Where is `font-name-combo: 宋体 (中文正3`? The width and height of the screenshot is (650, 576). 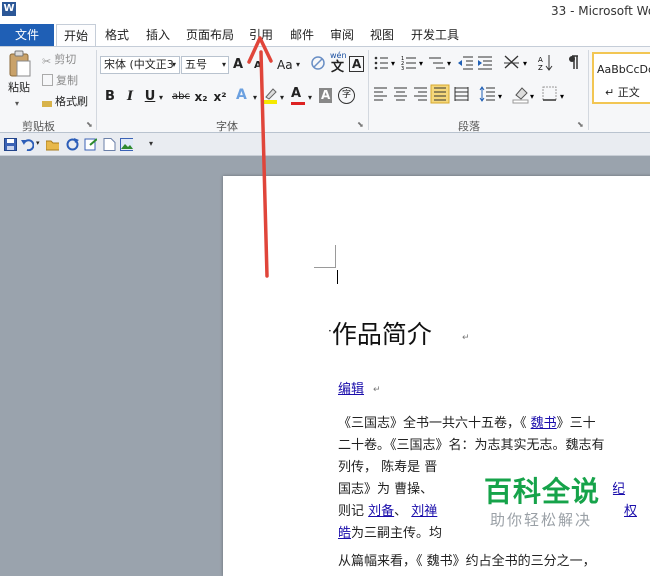 font-name-combo: 宋体 (中文正3 is located at coordinates (140, 65).